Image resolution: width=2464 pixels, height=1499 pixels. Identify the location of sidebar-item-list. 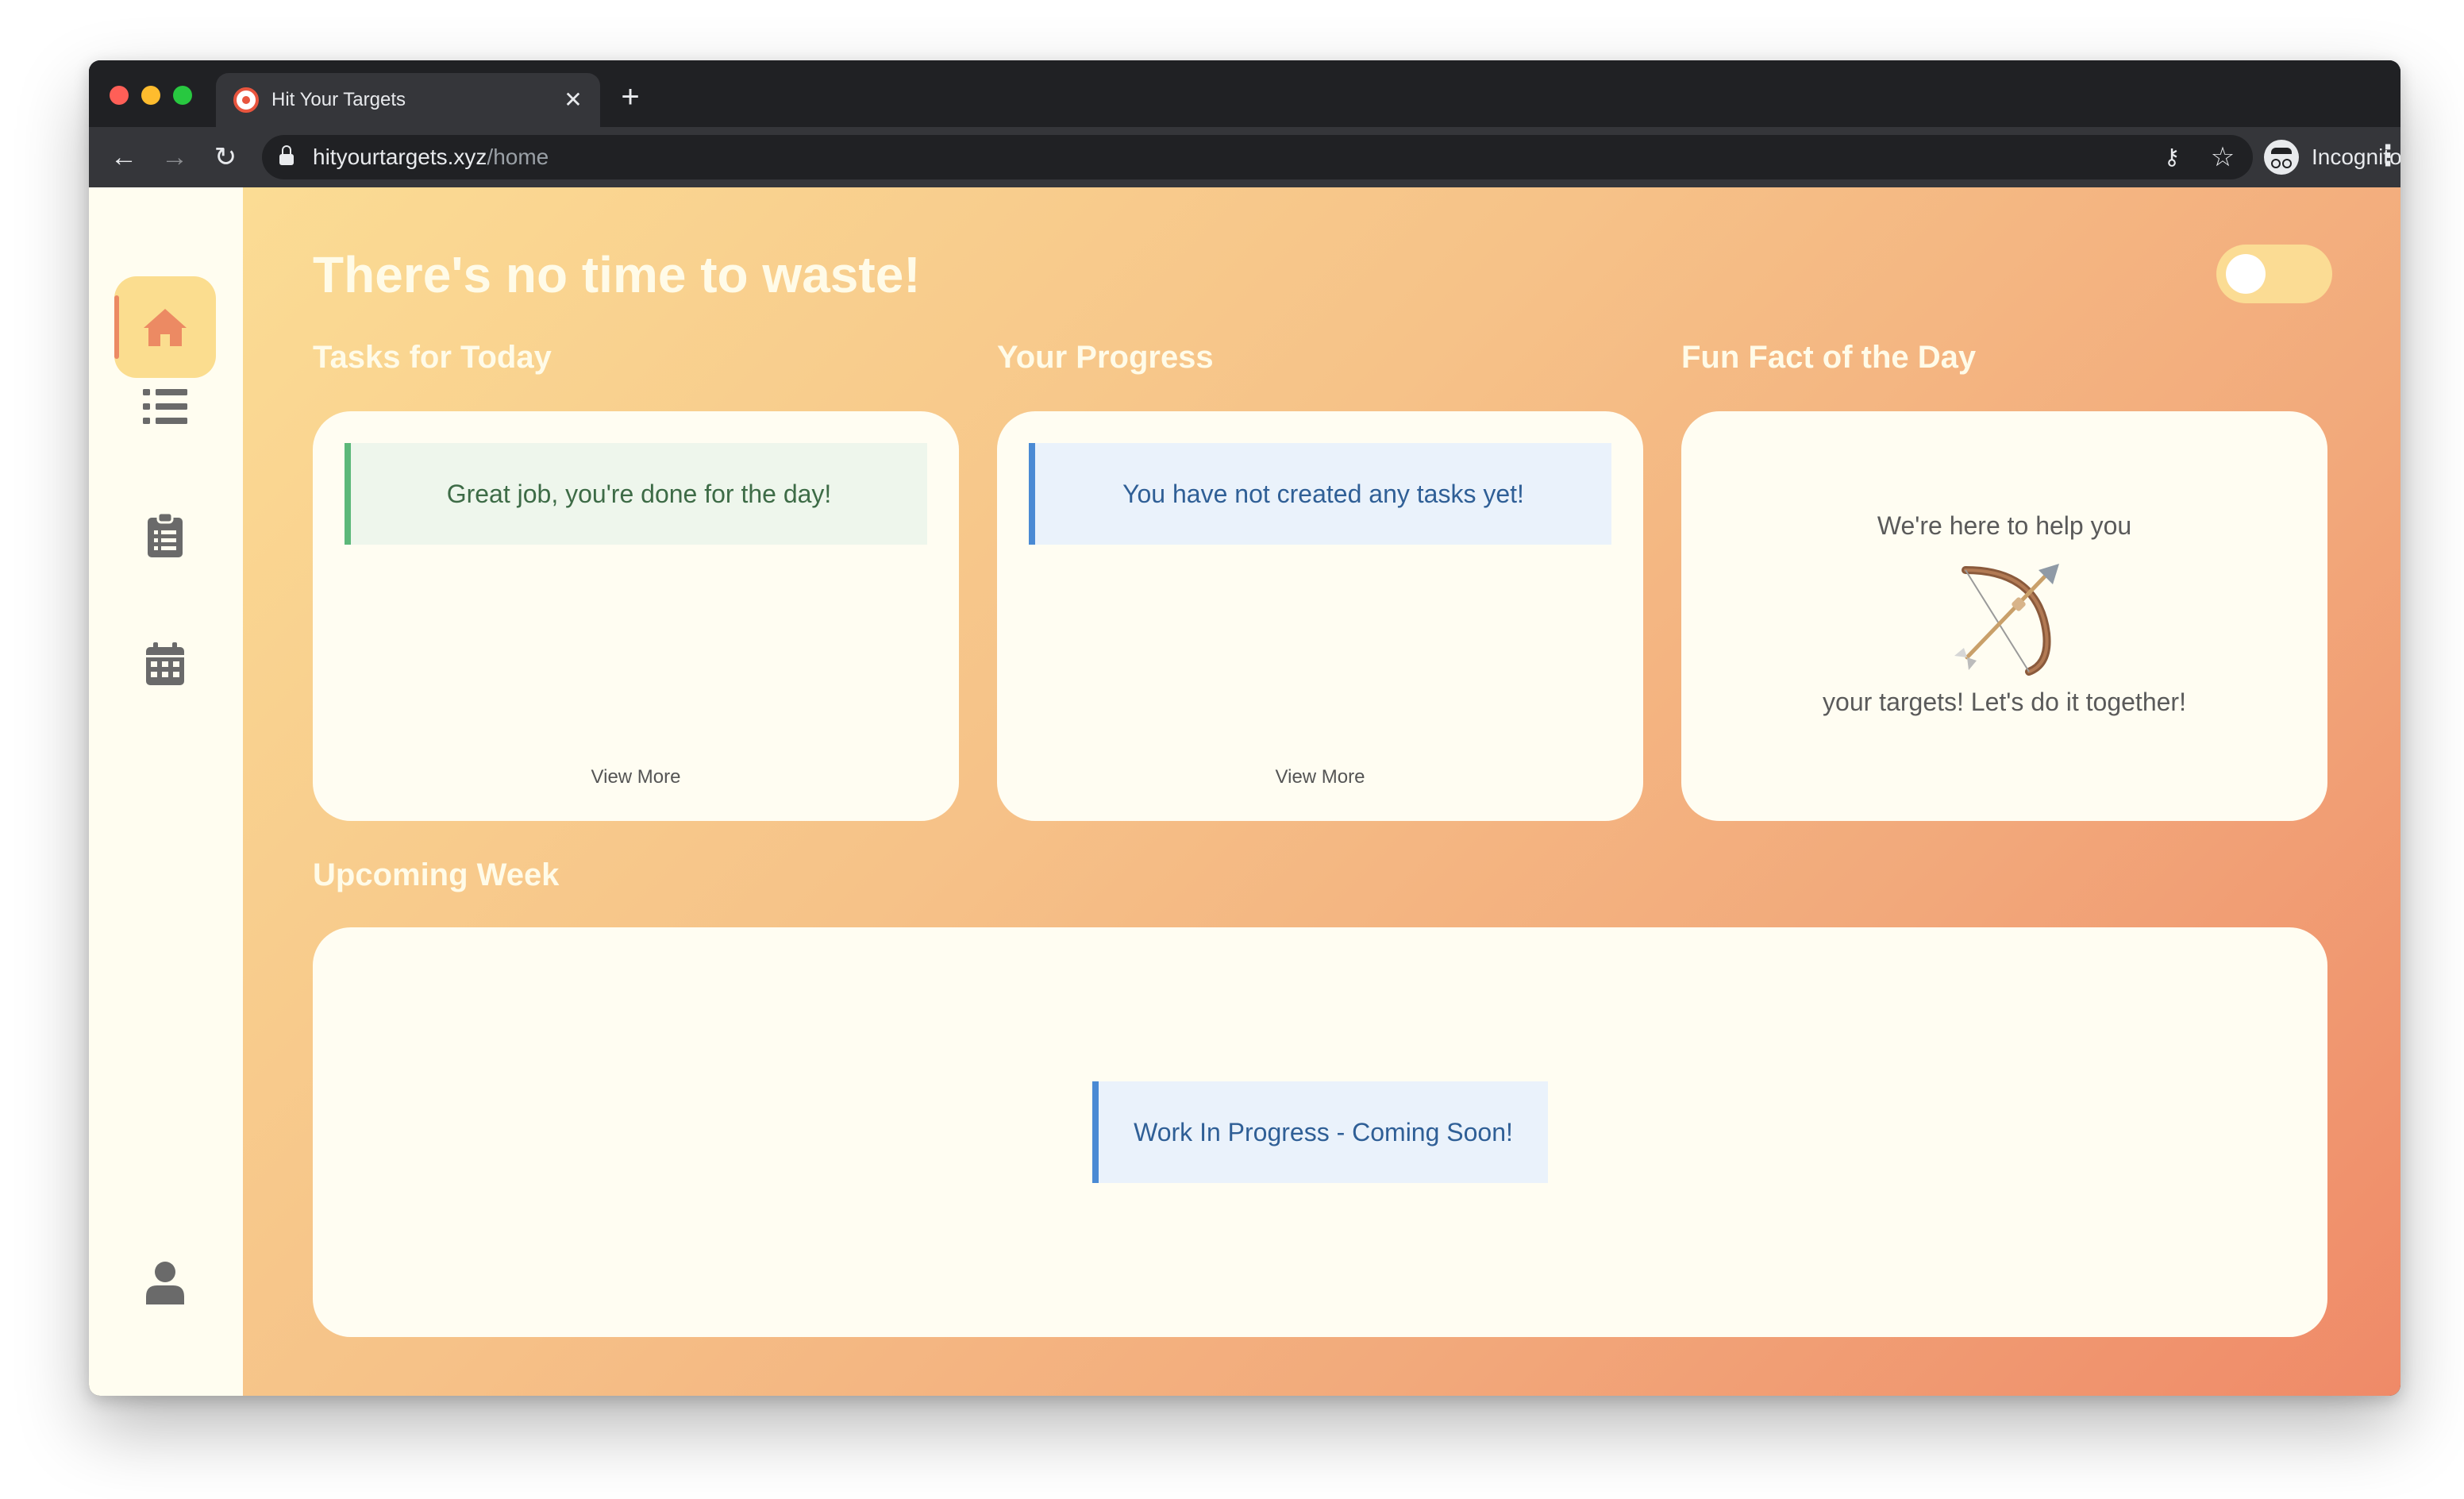
(165, 406).